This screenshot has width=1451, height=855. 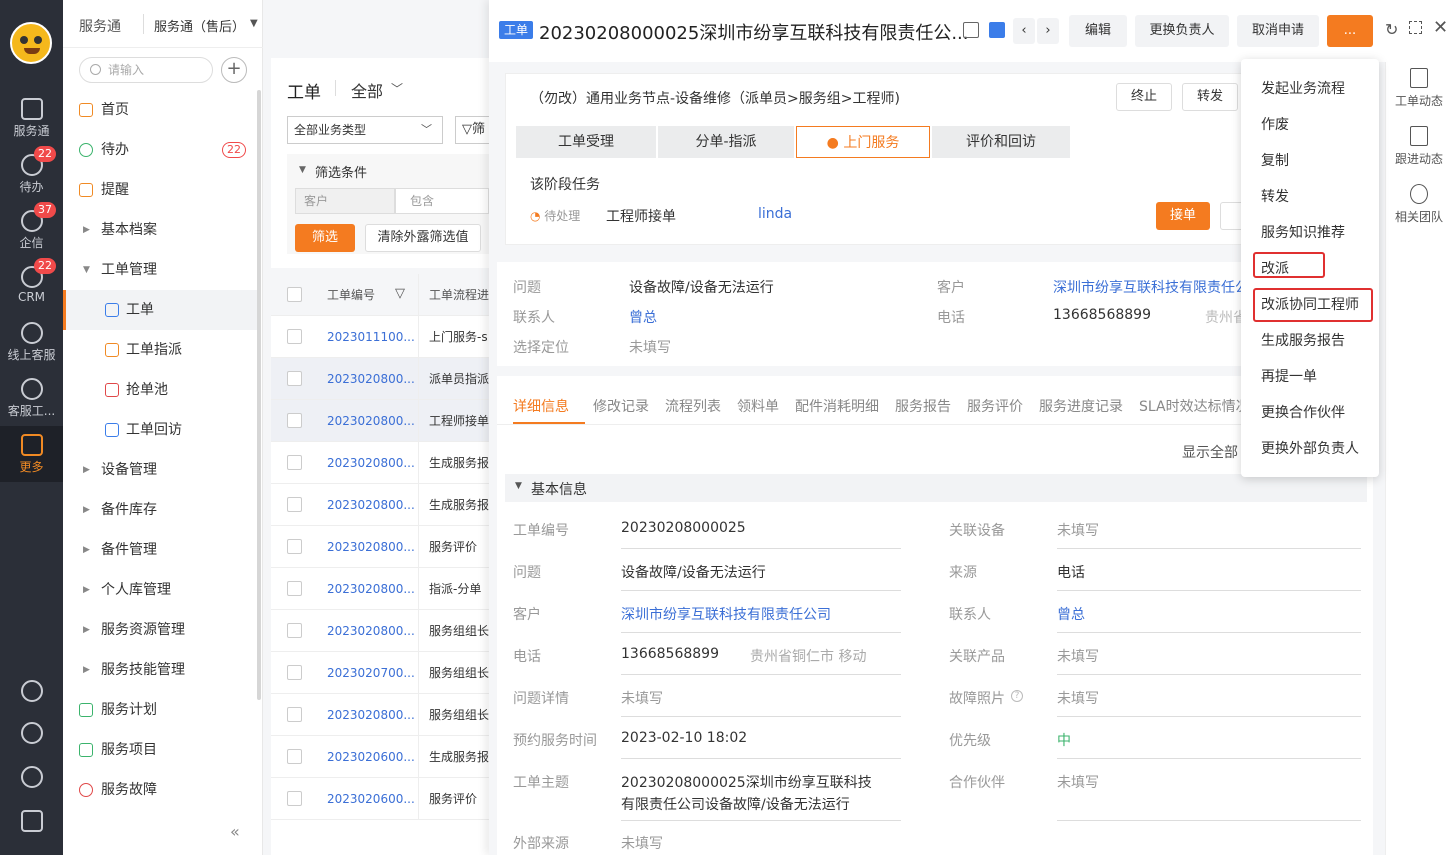 What do you see at coordinates (726, 614) in the screenshot?
I see `field-value: 深圳市纷享互联科技有限责任公司` at bounding box center [726, 614].